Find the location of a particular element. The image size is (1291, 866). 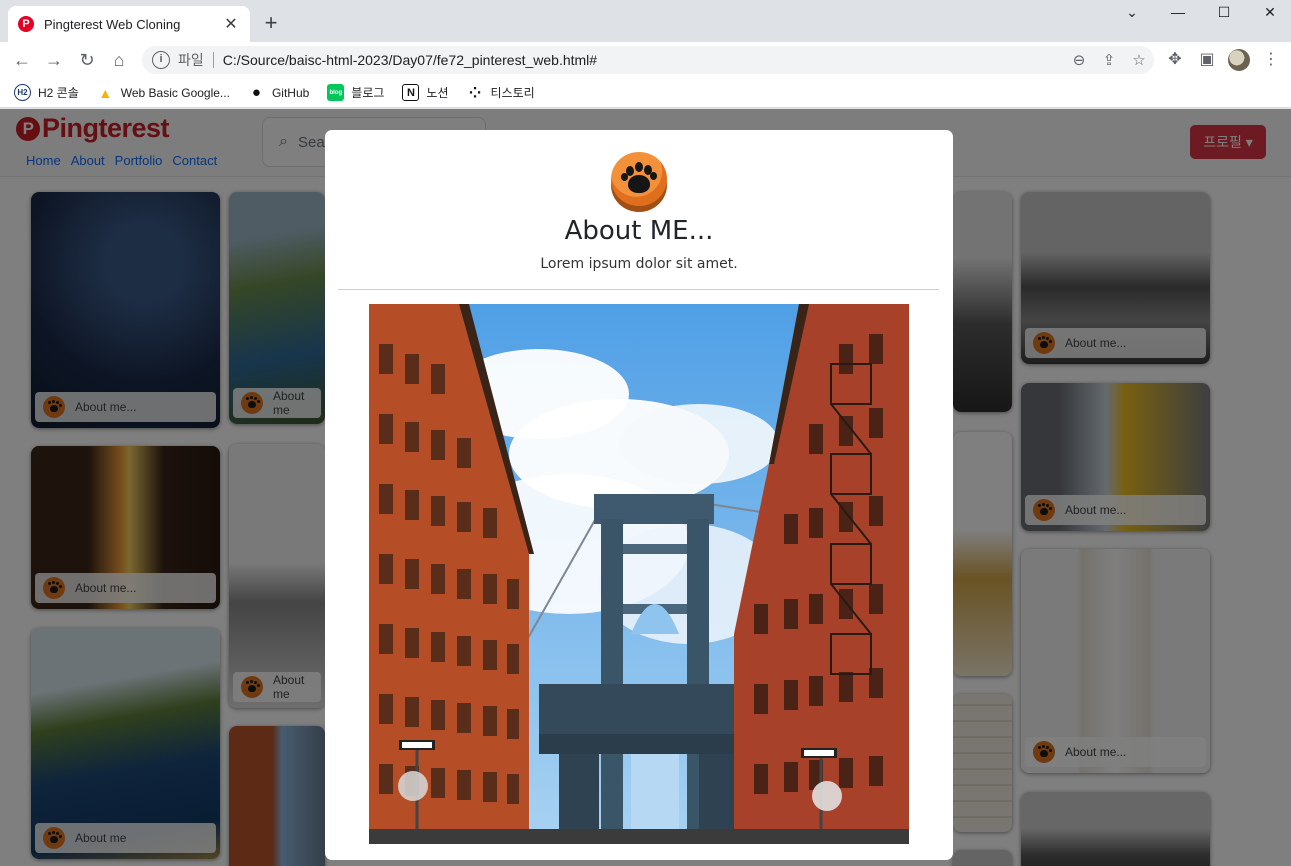

blog-icon: blog is located at coordinates (336, 92).